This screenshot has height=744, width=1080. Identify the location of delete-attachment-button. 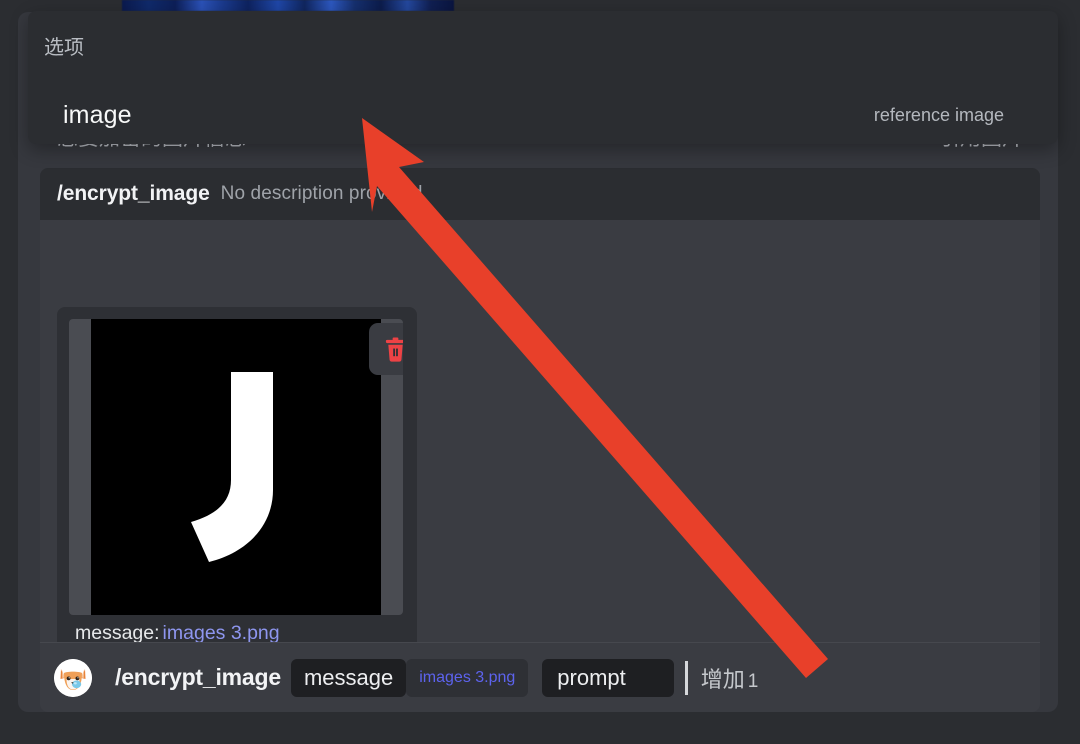
(386, 349).